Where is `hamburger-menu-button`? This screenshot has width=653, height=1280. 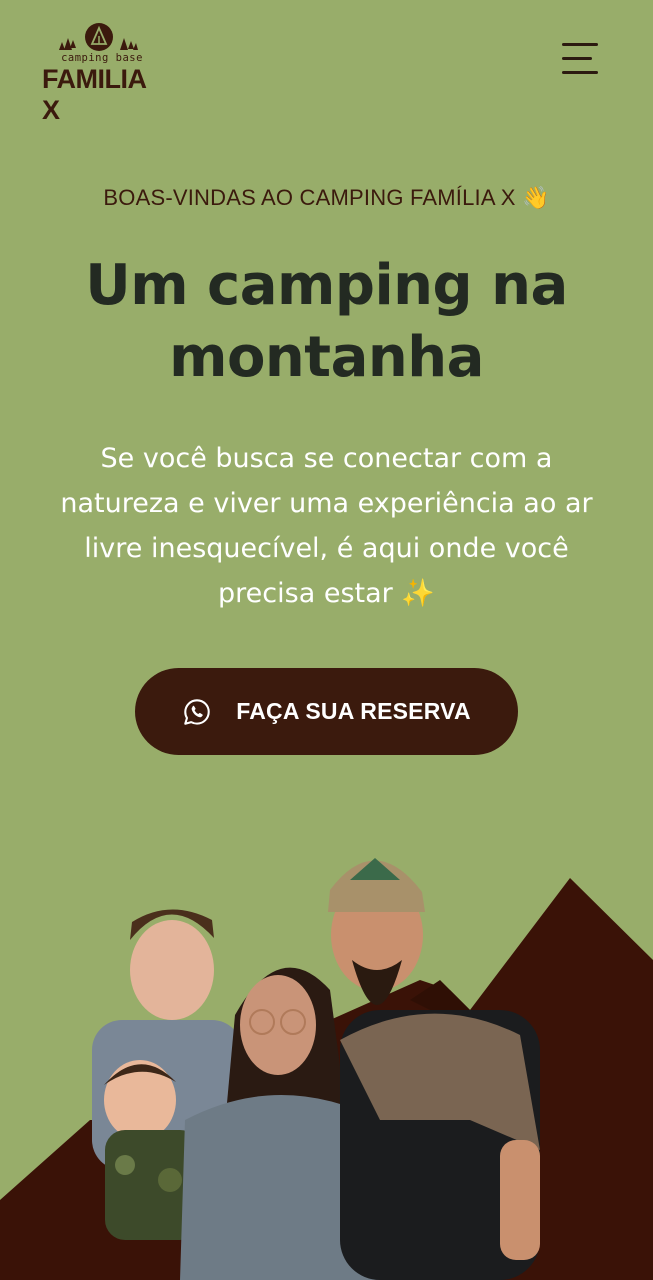 hamburger-menu-button is located at coordinates (580, 60).